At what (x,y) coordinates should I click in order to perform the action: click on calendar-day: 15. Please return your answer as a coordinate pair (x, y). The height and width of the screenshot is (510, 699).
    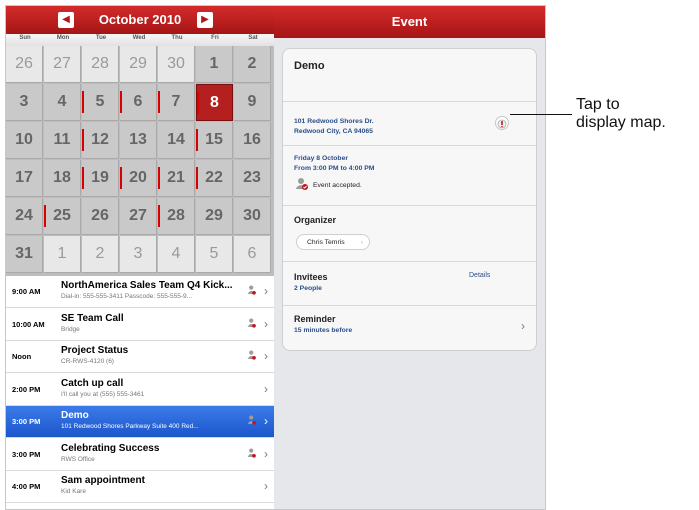
    Looking at the image, I should click on (214, 140).